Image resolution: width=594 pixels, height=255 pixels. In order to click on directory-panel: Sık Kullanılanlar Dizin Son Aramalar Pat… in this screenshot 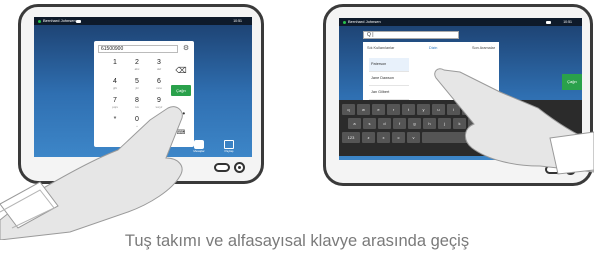, I will do `click(431, 72)`.